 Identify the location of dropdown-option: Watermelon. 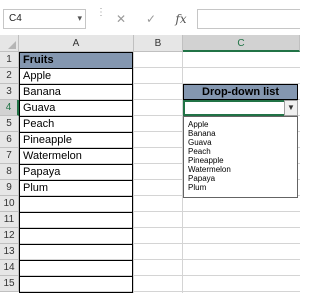
(240, 169).